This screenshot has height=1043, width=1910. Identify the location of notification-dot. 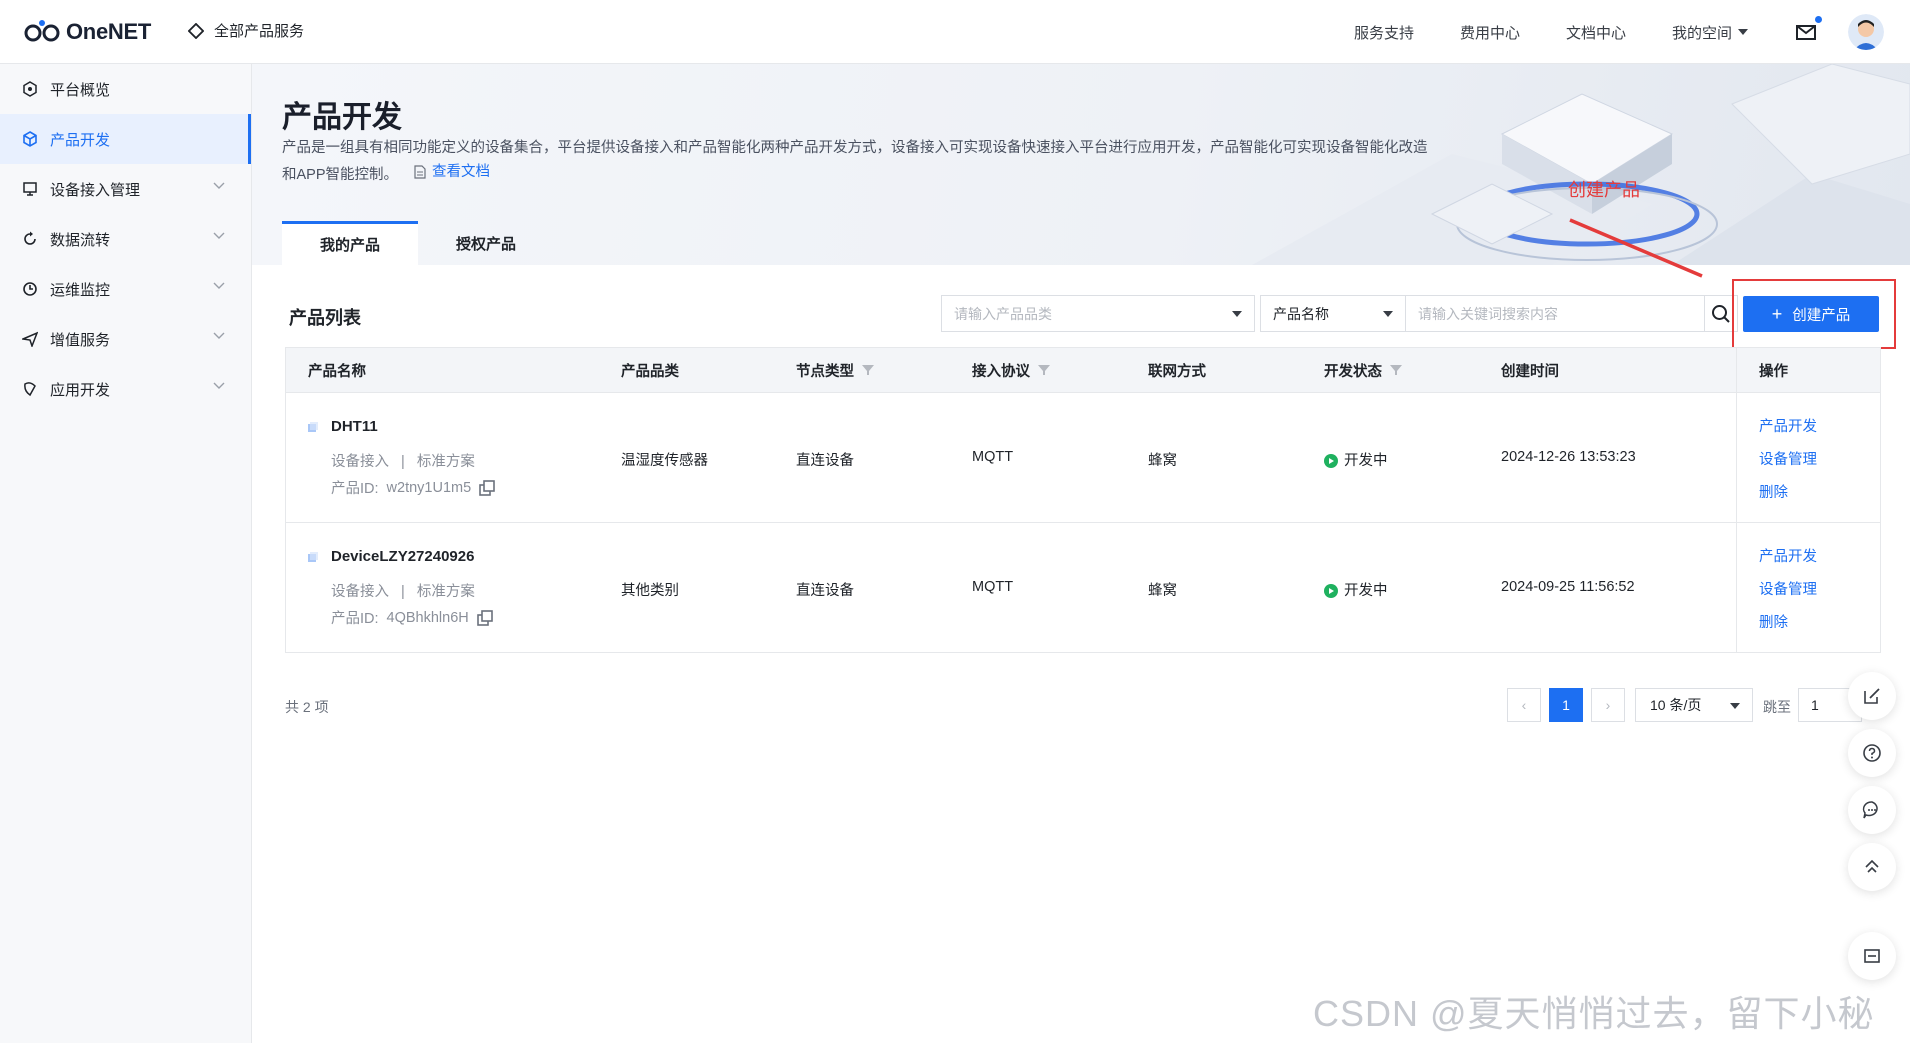
(1818, 19).